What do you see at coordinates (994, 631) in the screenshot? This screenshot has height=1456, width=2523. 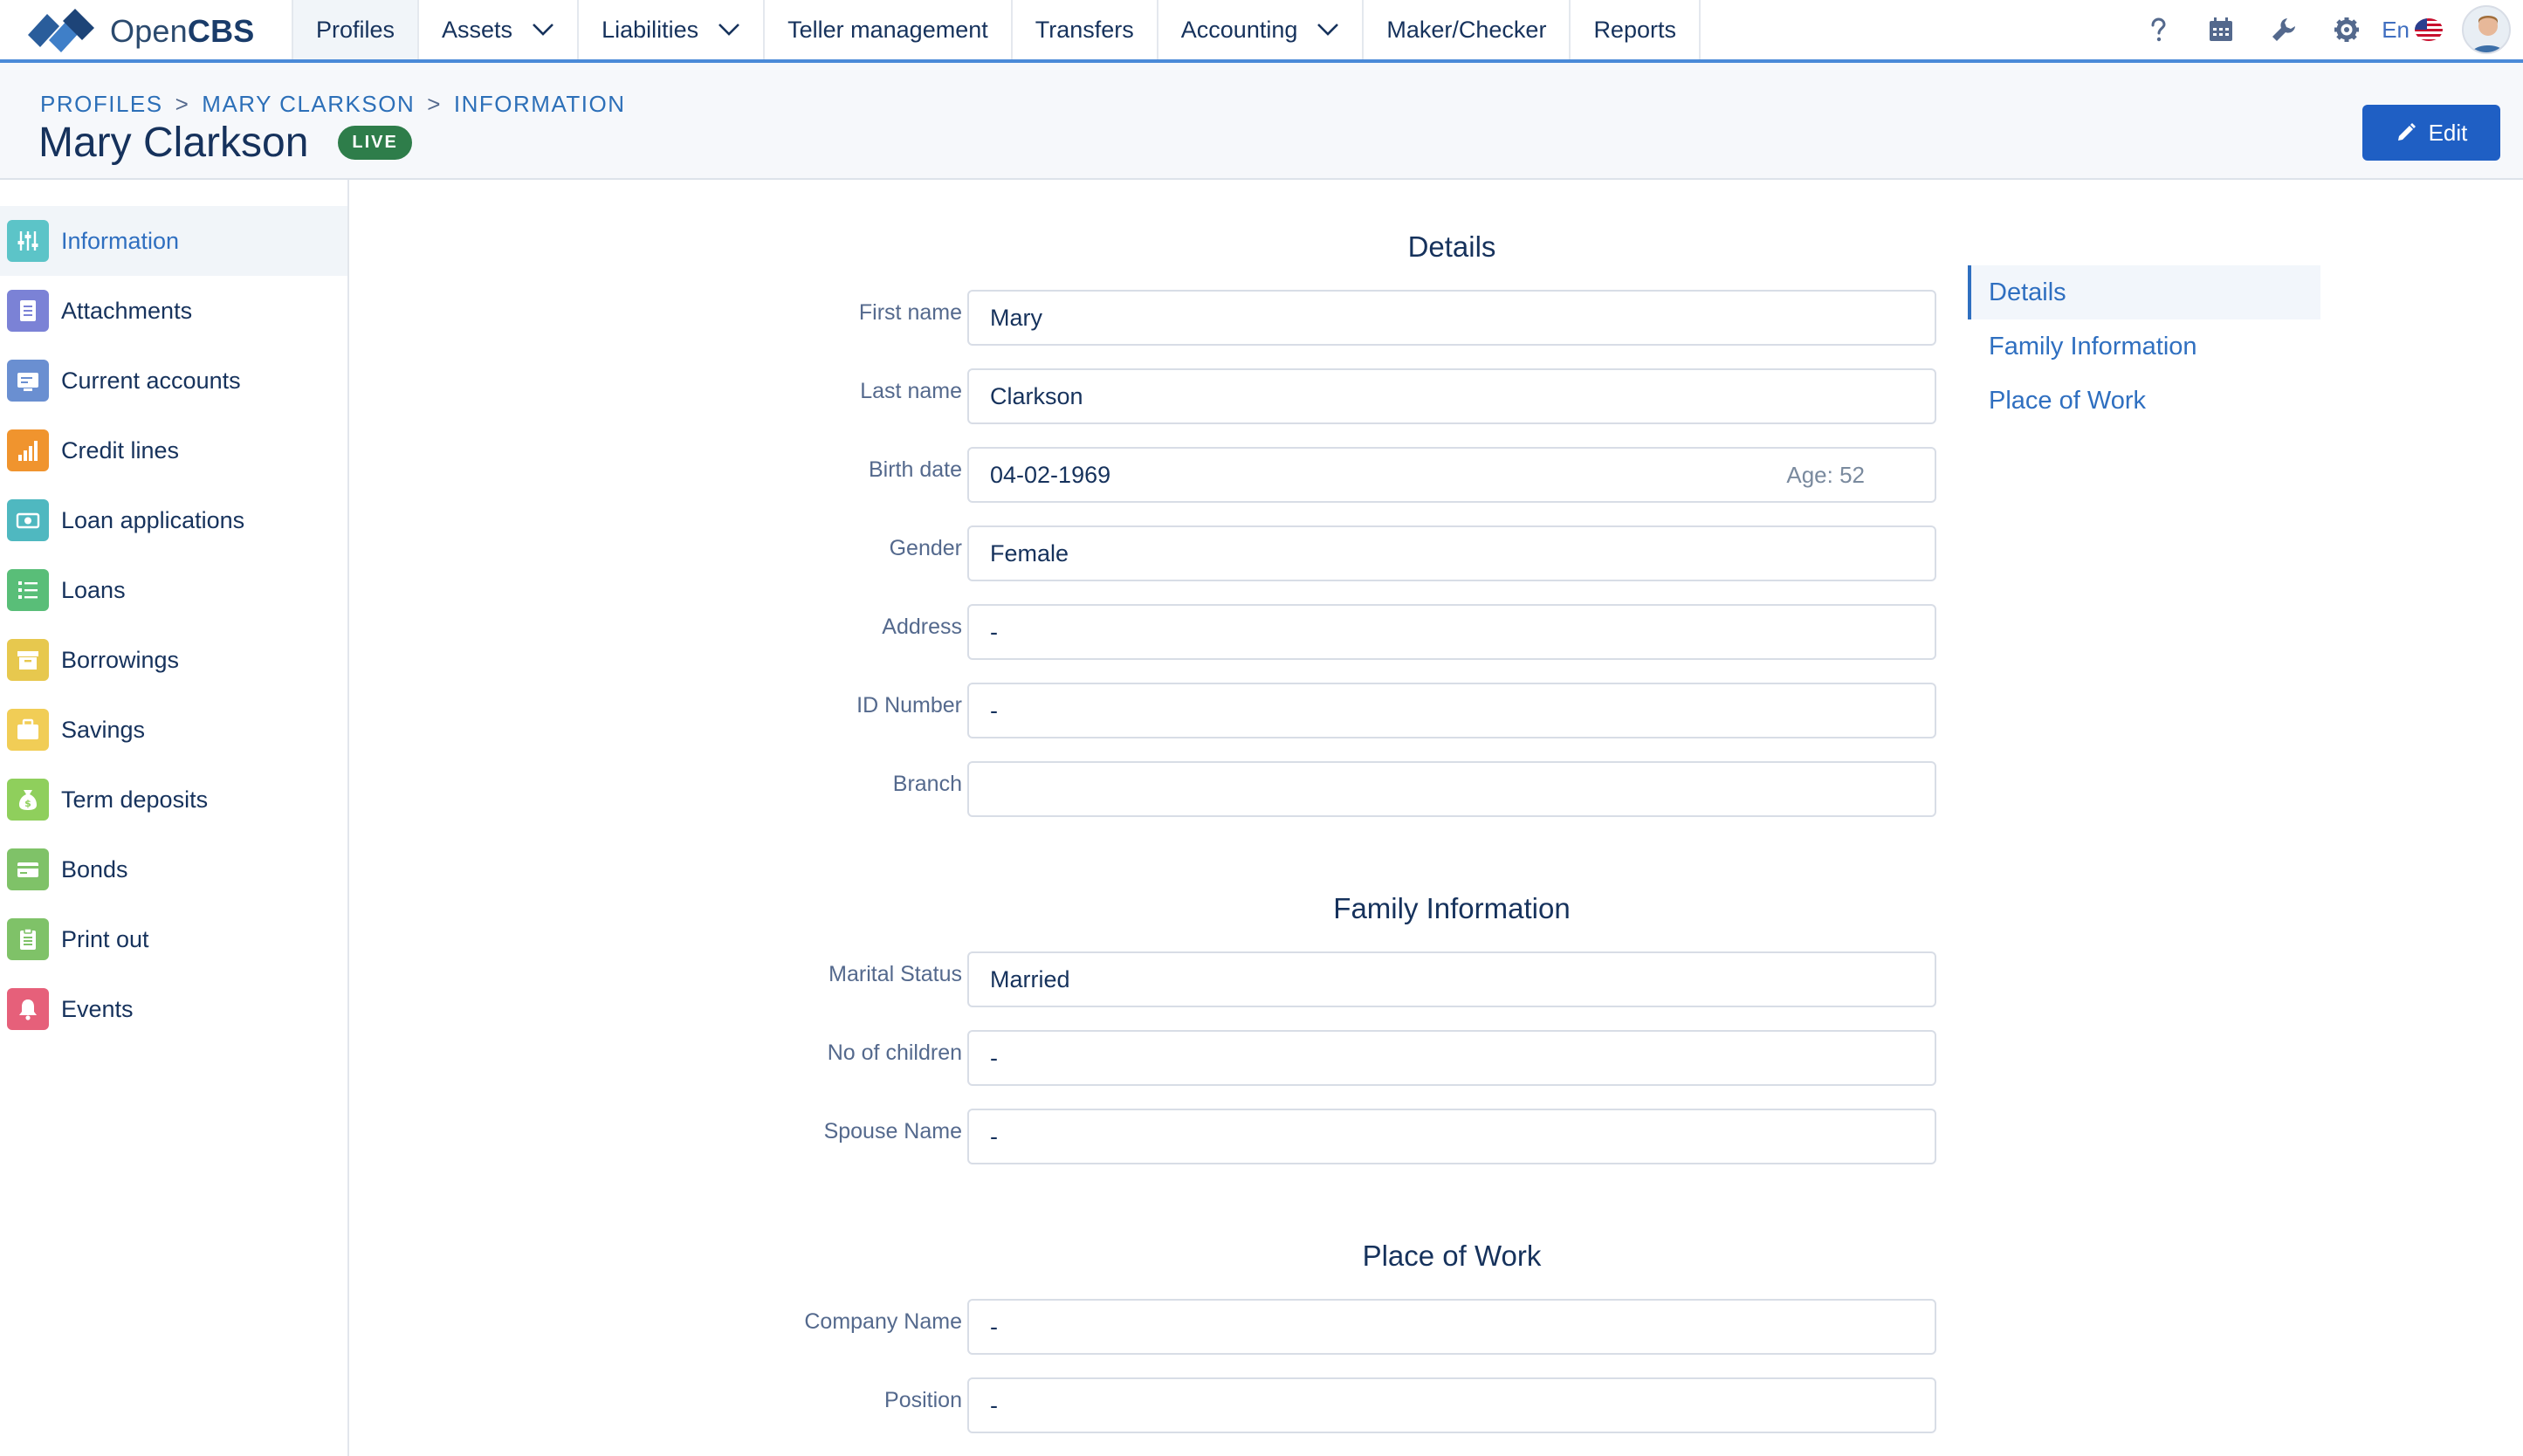 I see `address-value: -` at bounding box center [994, 631].